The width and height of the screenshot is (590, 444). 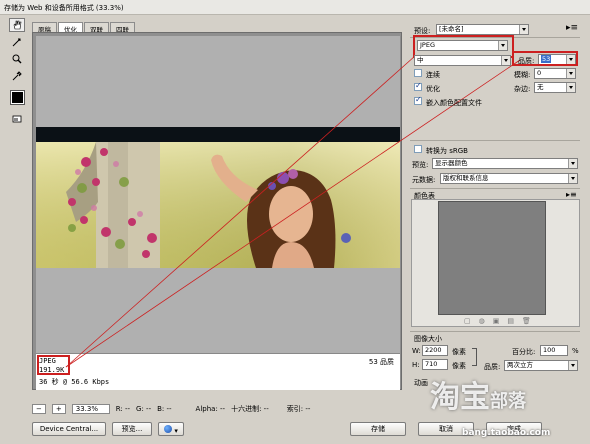 I want to click on toggle-slices-icon, so click(x=17, y=119).